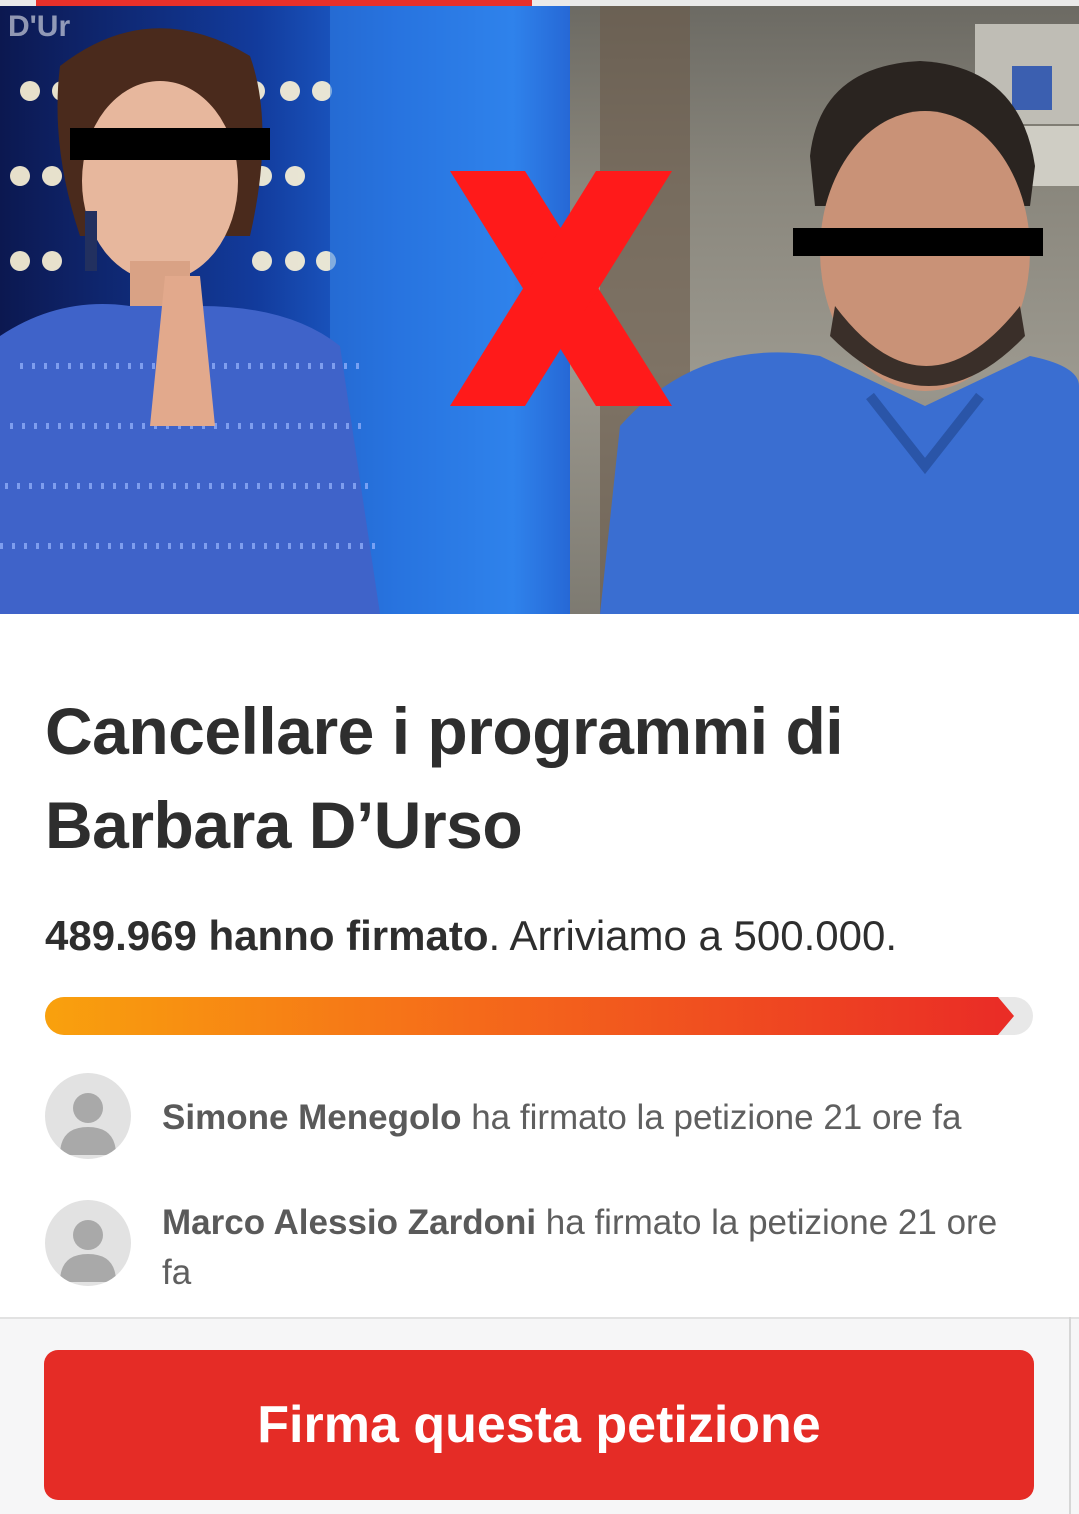 The height and width of the screenshot is (1514, 1079). Describe the element at coordinates (1074, 1415) in the screenshot. I see `scrollbar` at that location.